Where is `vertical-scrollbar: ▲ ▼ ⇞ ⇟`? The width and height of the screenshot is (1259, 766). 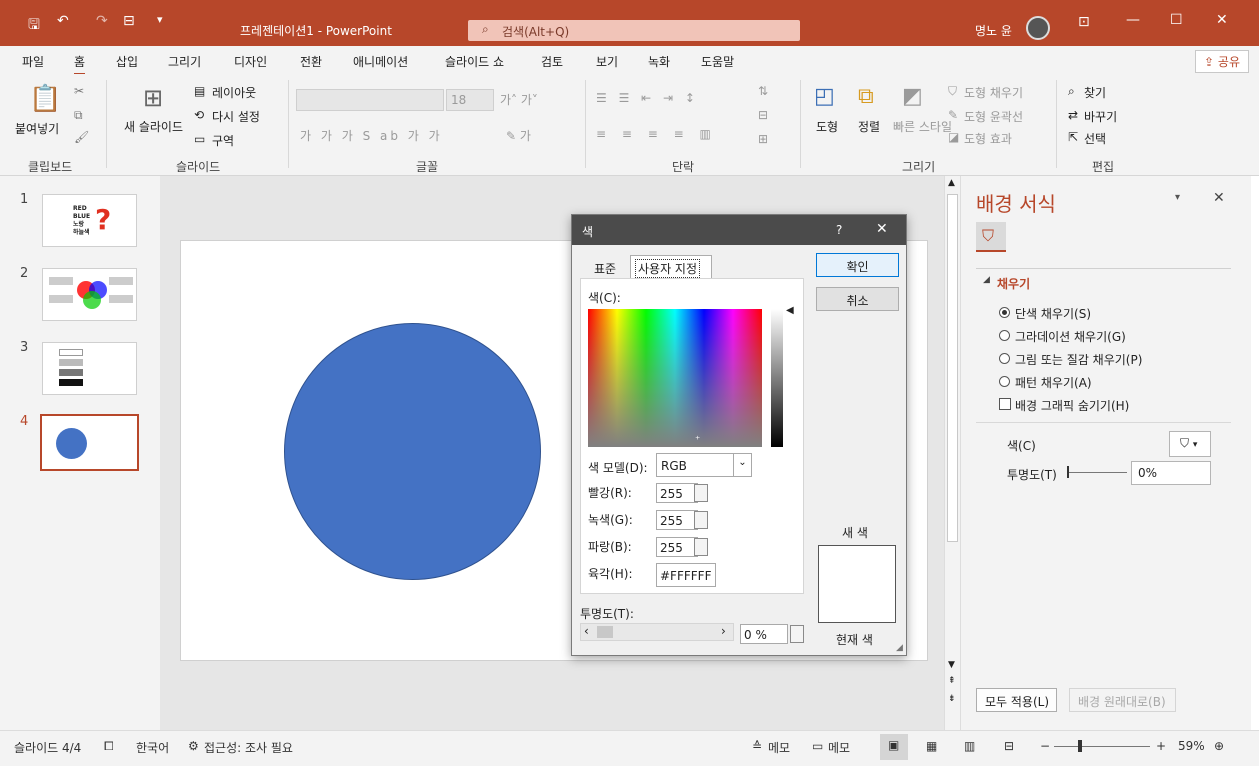
vertical-scrollbar: ▲ ▼ ⇞ ⇟ is located at coordinates (952, 453).